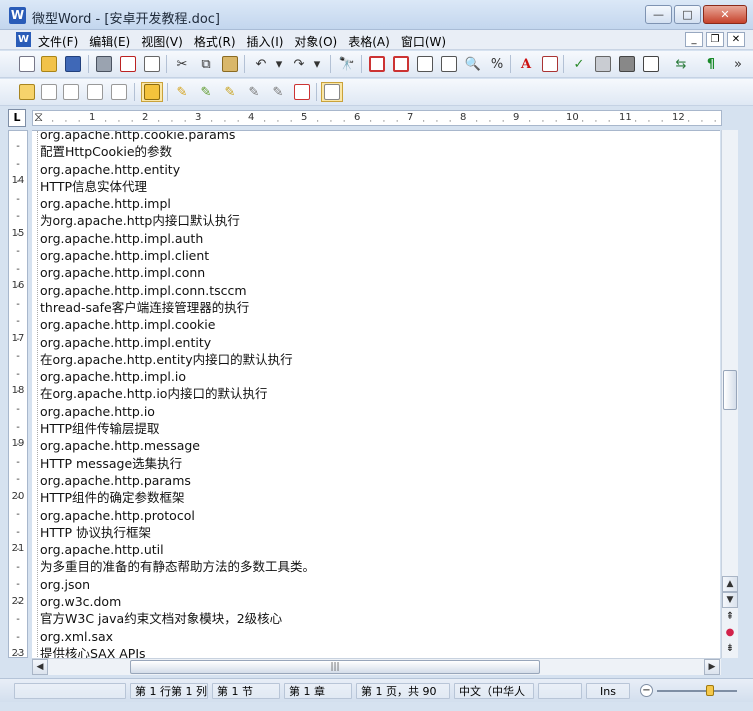 This screenshot has width=753, height=711. What do you see at coordinates (347, 64) in the screenshot?
I see `find-binoculars-icon: 🔭` at bounding box center [347, 64].